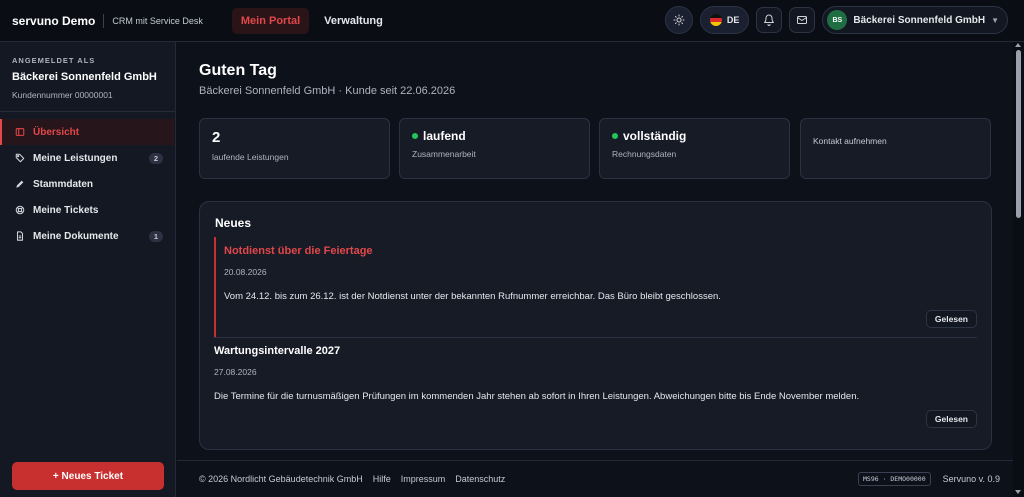  I want to click on scroll-up-icon, so click(1018, 45).